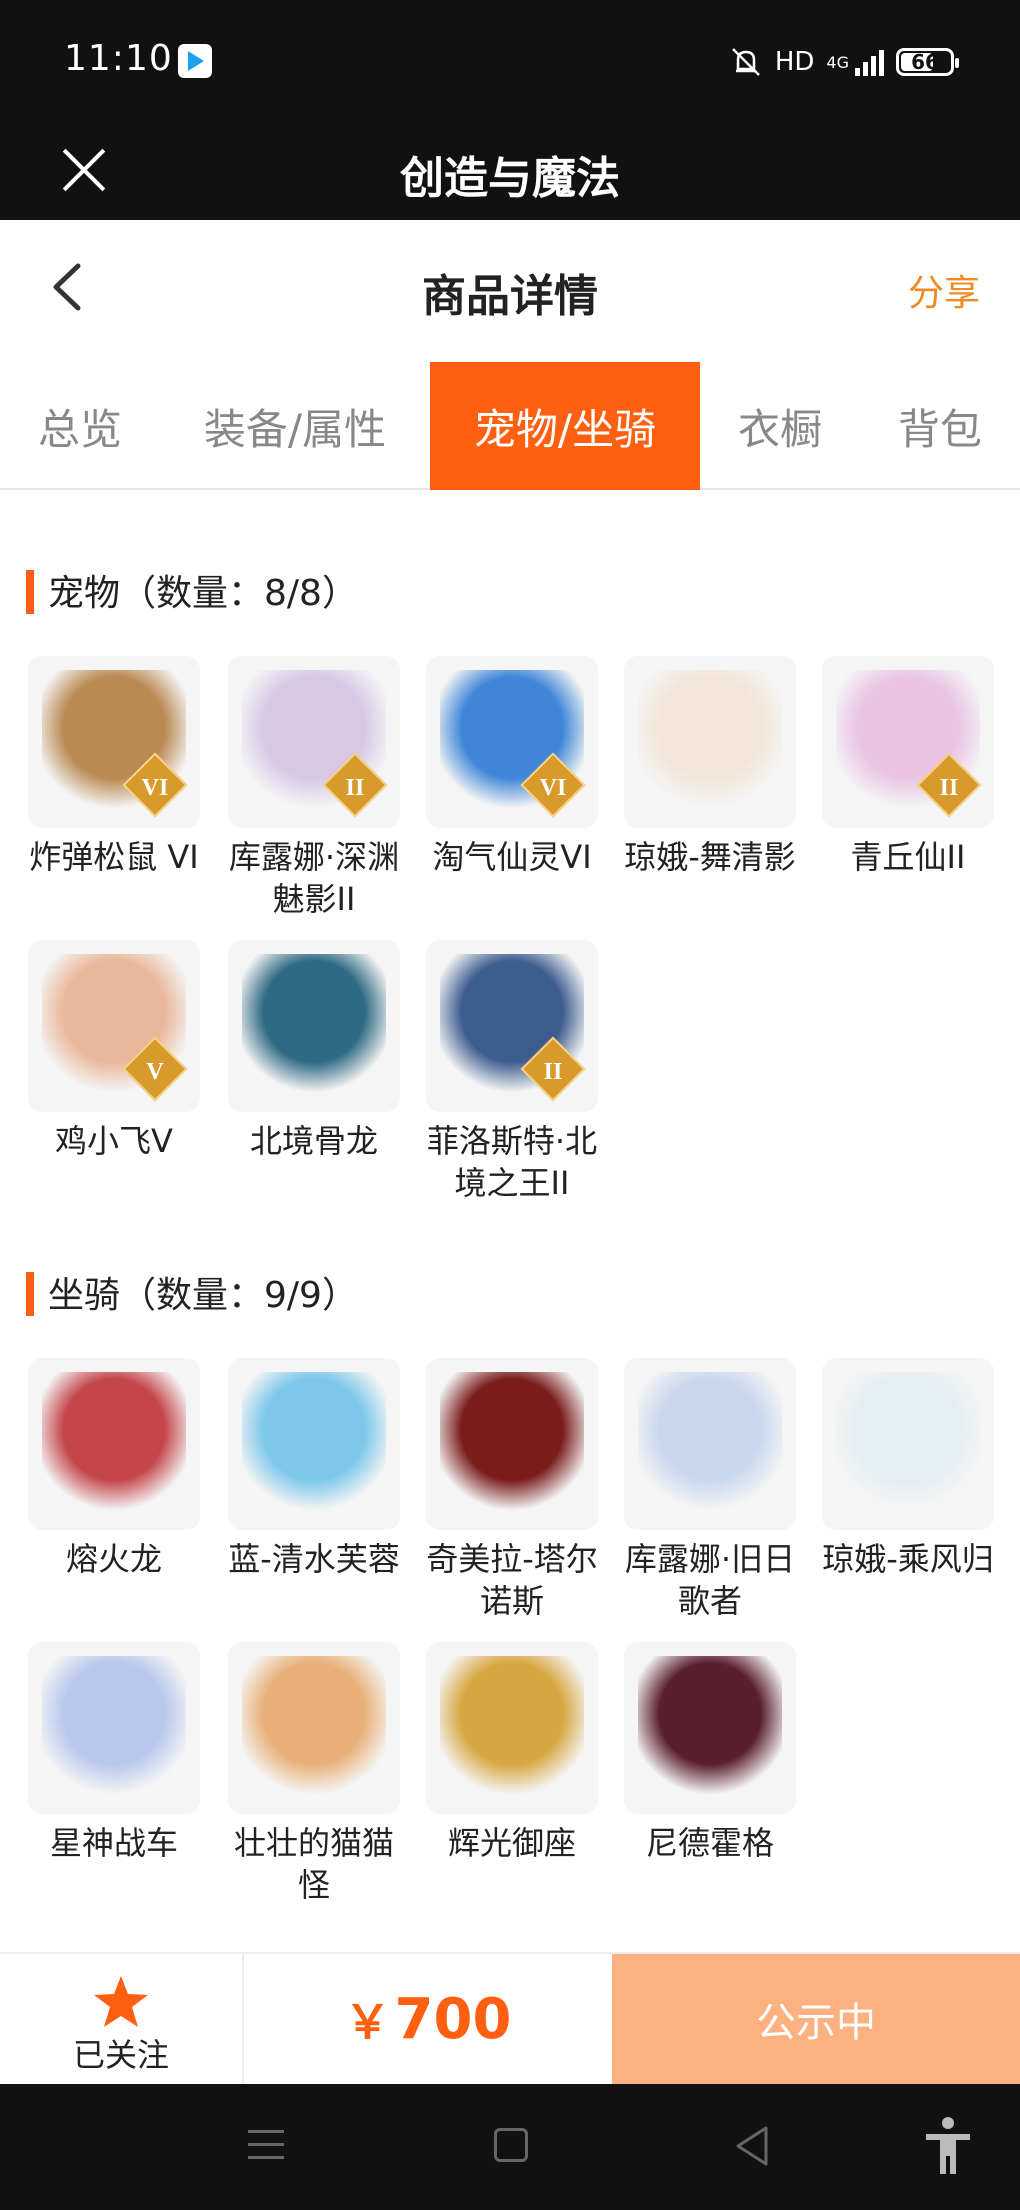  I want to click on tab-equipment: 装备/属性, so click(295, 426).